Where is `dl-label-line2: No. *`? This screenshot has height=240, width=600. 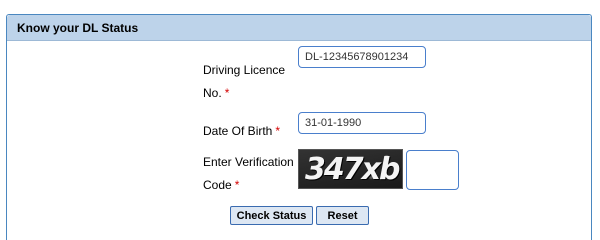
dl-label-line2: No. * is located at coordinates (216, 93).